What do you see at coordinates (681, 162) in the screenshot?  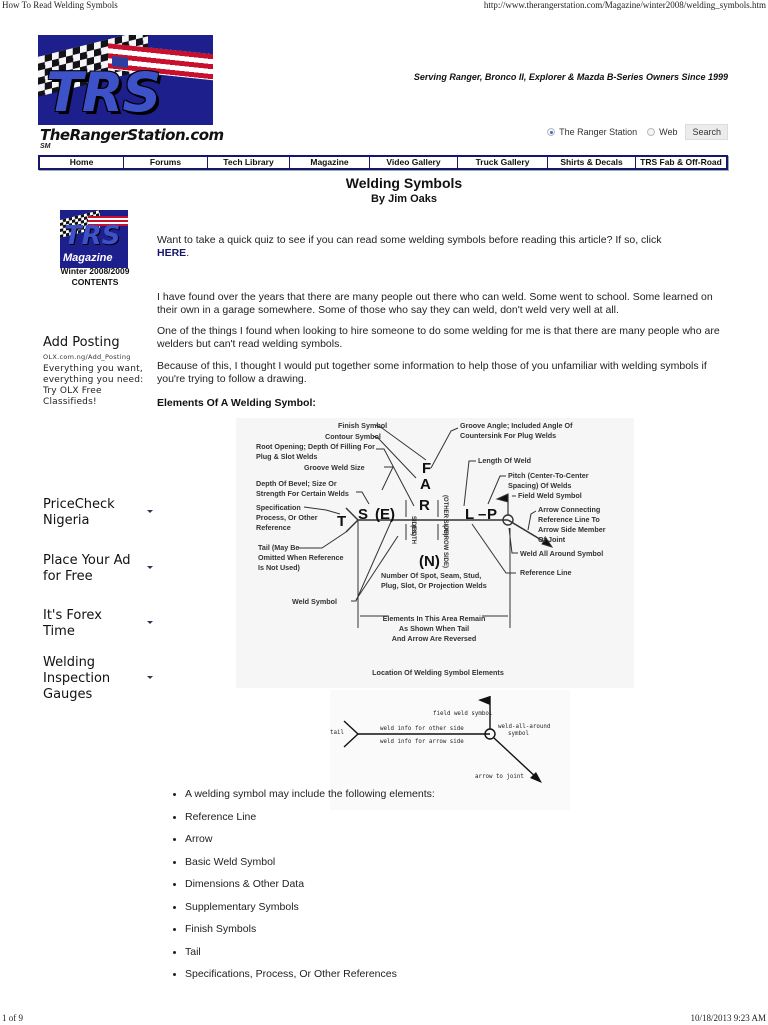 I see `nav-trs-fab: TRS Fab & Off-Road` at bounding box center [681, 162].